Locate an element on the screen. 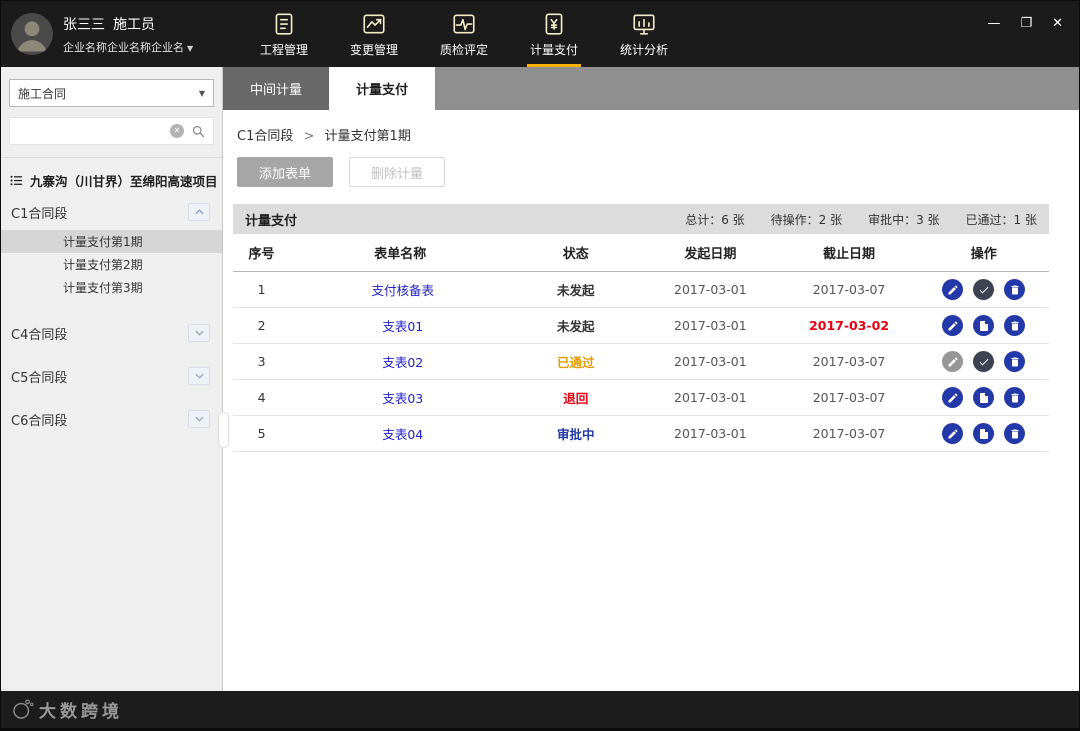  watermark-text: 大数跨境 is located at coordinates (81, 712).